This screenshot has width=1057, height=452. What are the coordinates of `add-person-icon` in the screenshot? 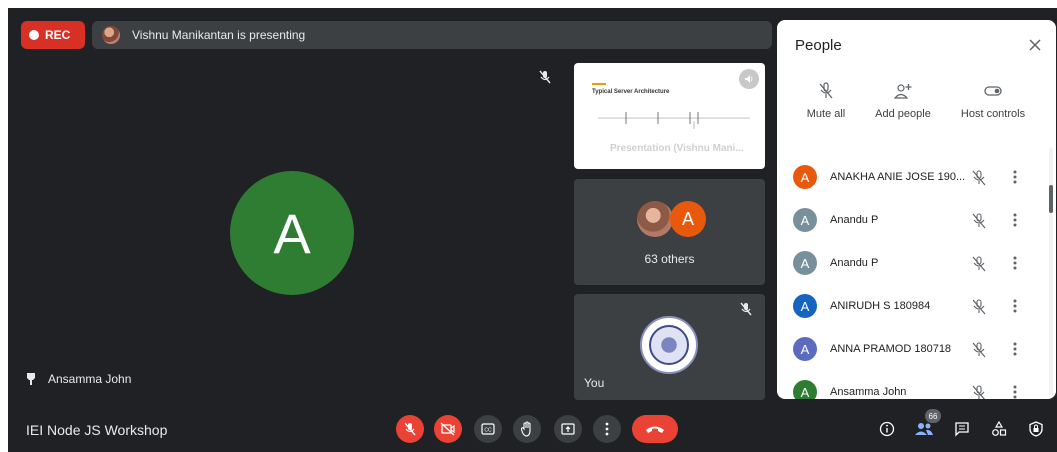 It's located at (903, 91).